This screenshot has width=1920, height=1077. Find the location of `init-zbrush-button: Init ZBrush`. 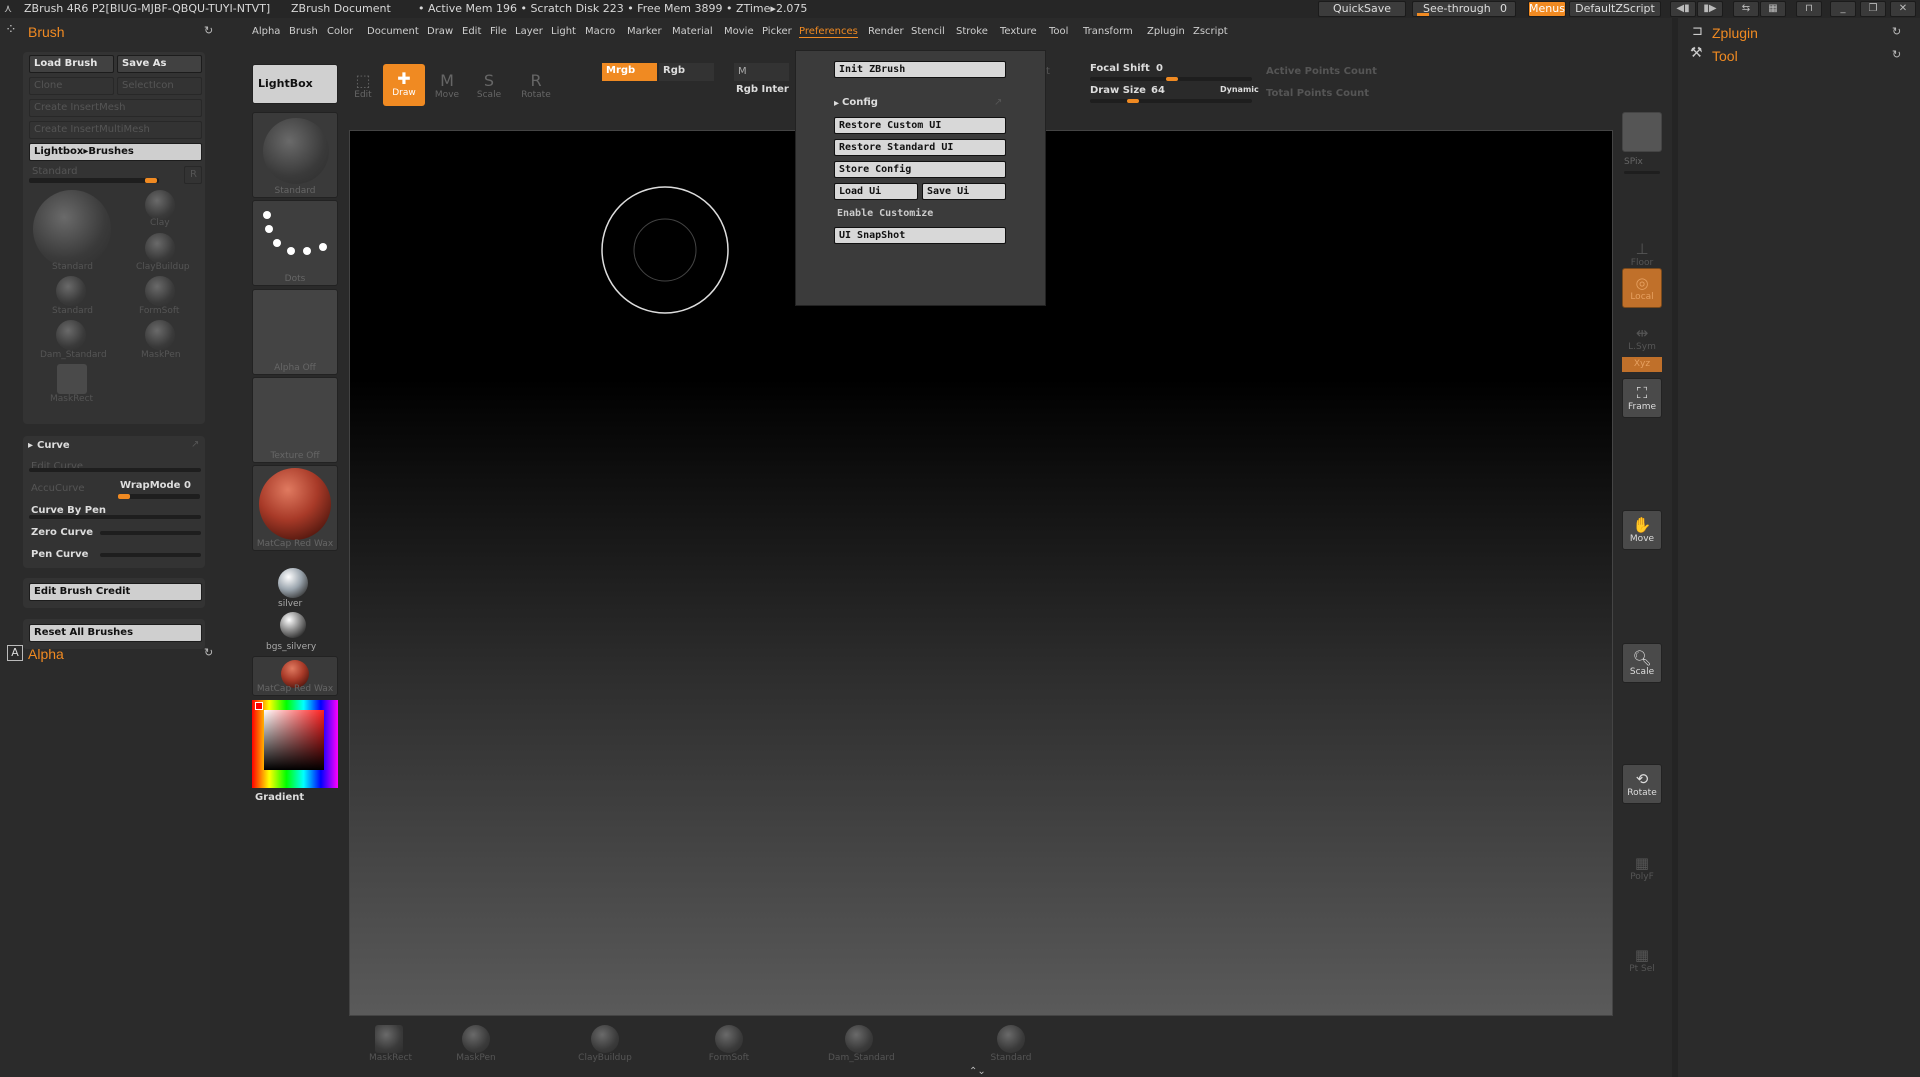

init-zbrush-button: Init ZBrush is located at coordinates (920, 69).